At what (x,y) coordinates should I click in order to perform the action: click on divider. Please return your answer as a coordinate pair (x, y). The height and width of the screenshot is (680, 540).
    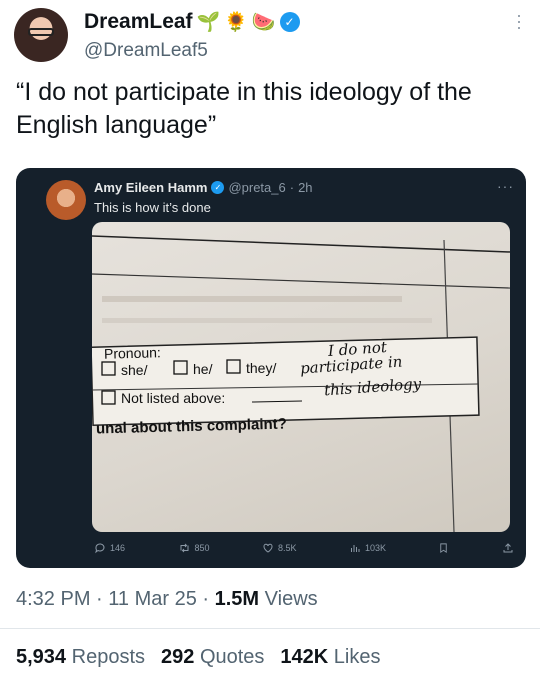
    Looking at the image, I should click on (270, 628).